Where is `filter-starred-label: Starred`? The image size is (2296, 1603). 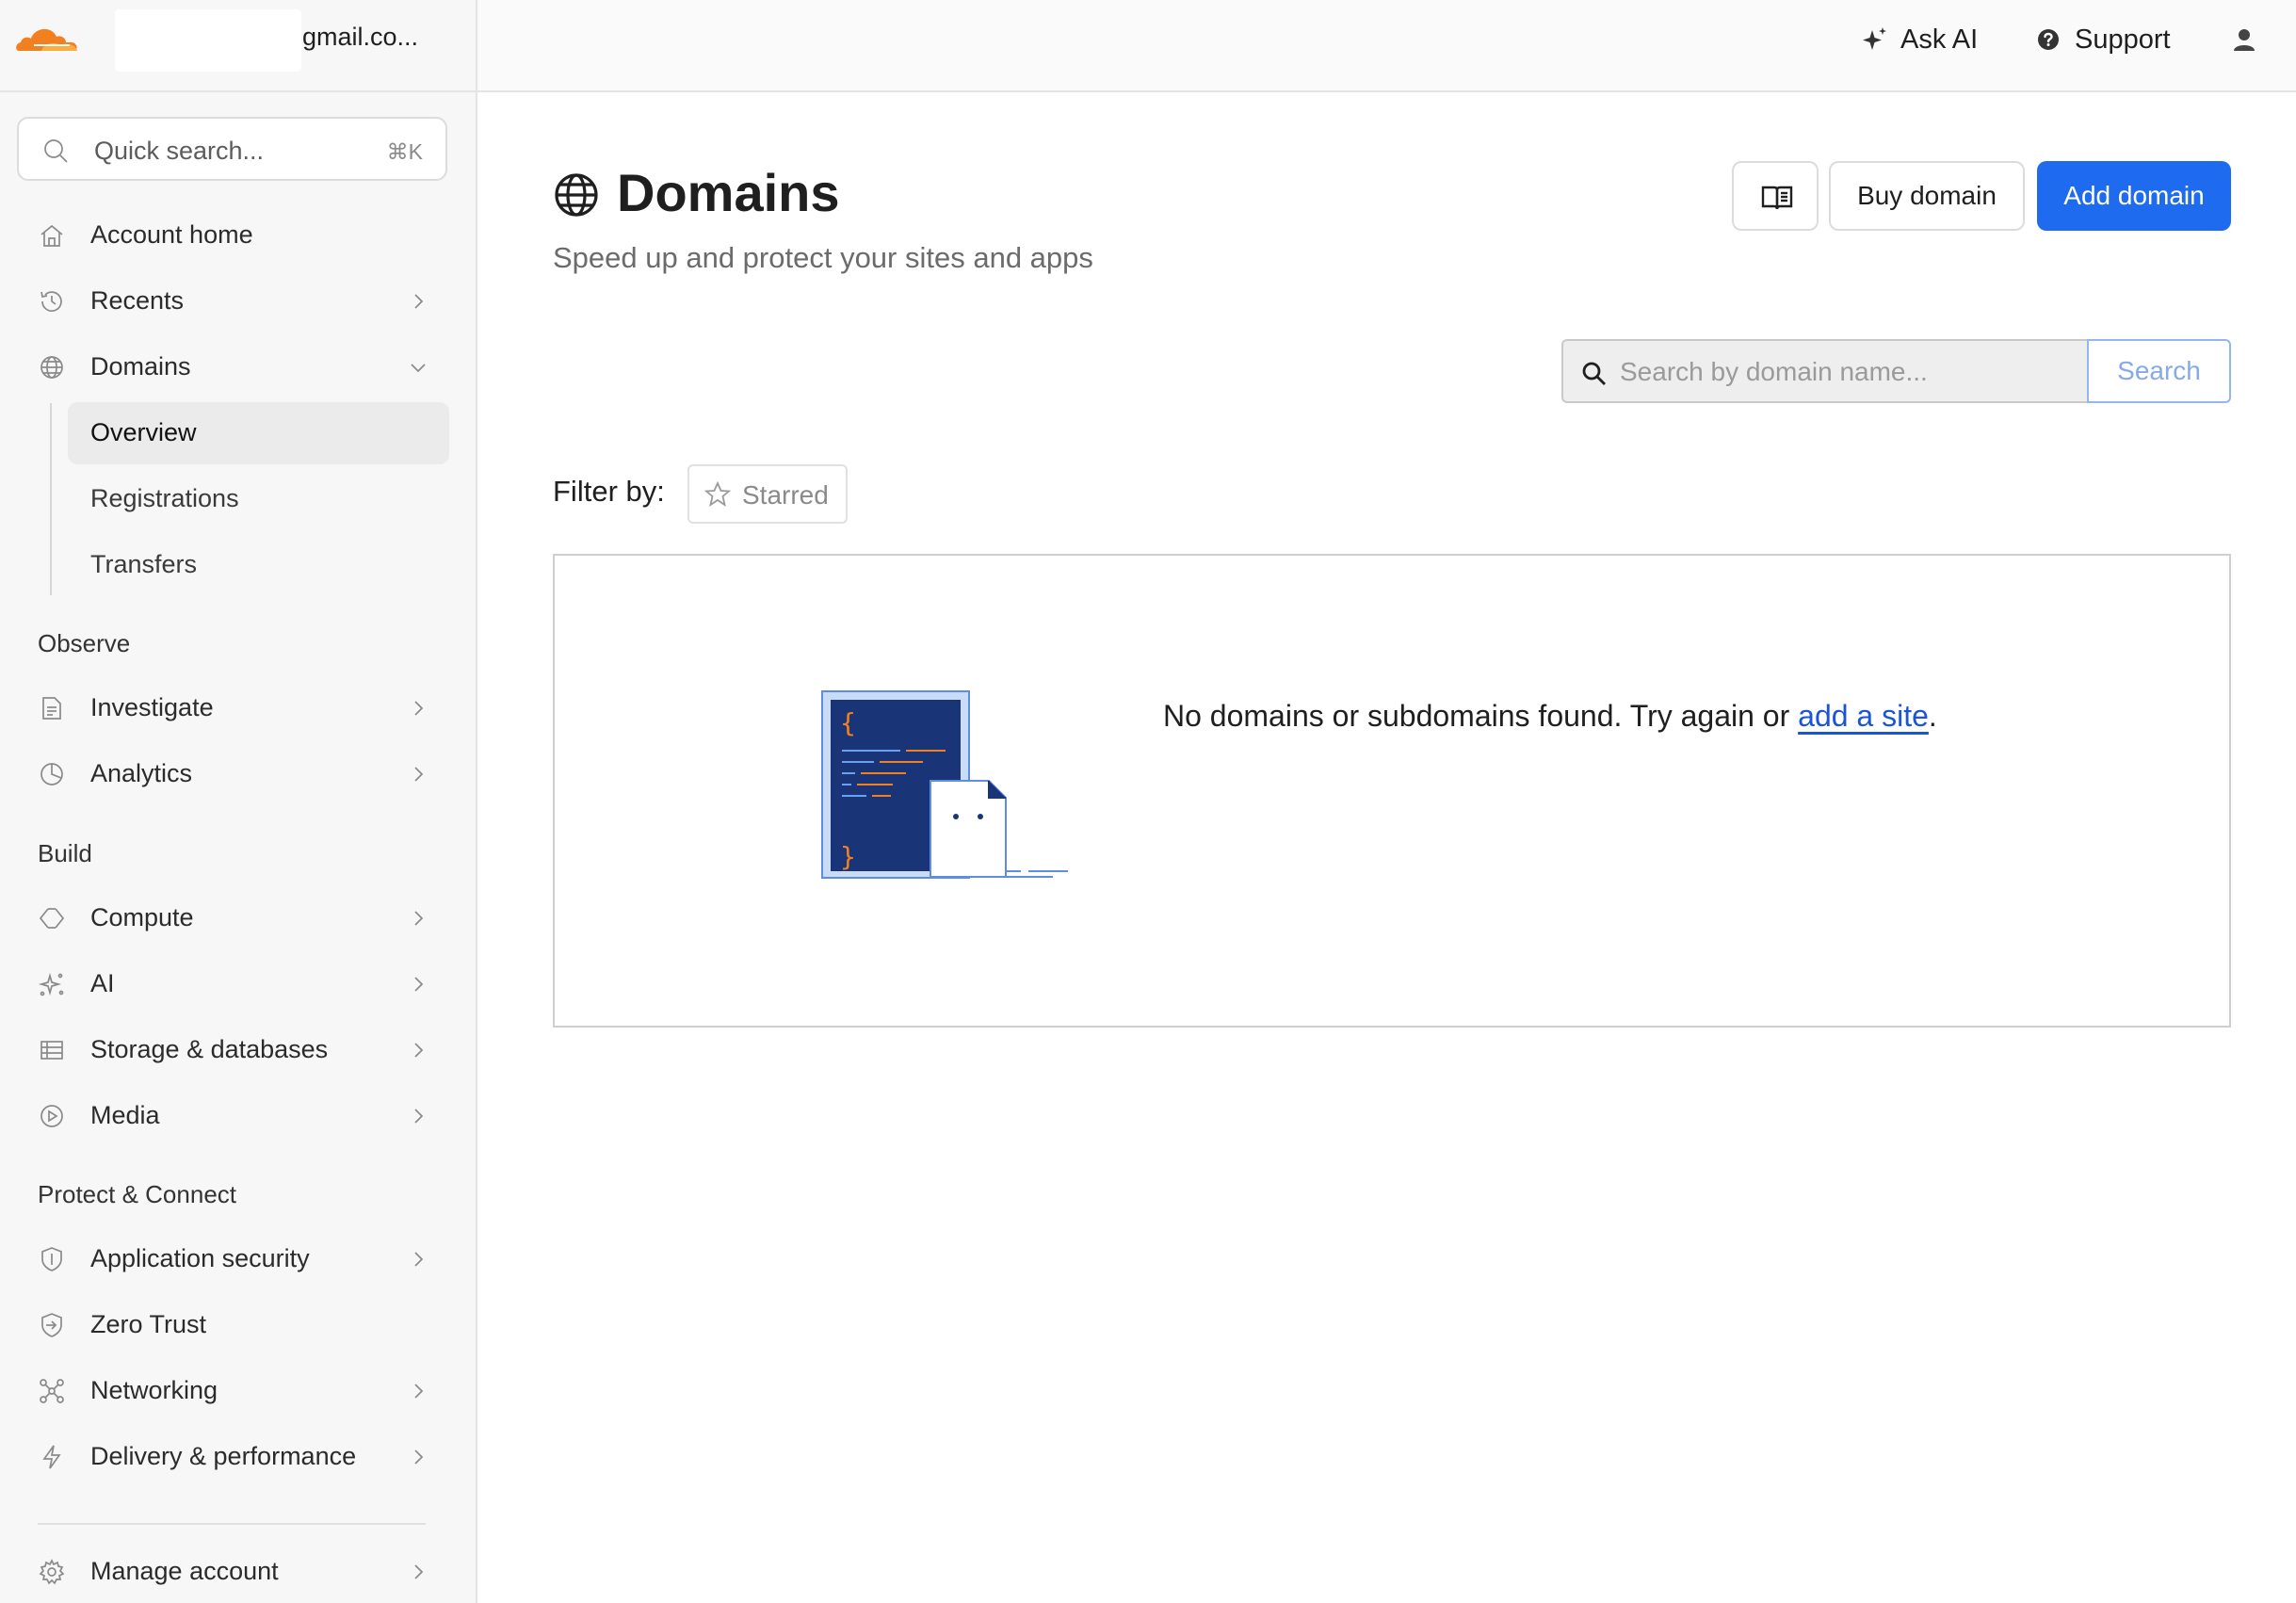 filter-starred-label: Starred is located at coordinates (785, 495).